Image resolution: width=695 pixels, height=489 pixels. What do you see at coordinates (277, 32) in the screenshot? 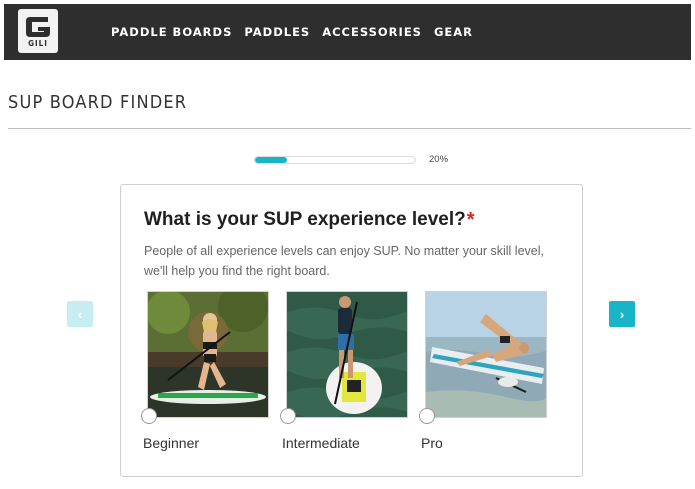
I see `nav-item-paddles: PADDLES` at bounding box center [277, 32].